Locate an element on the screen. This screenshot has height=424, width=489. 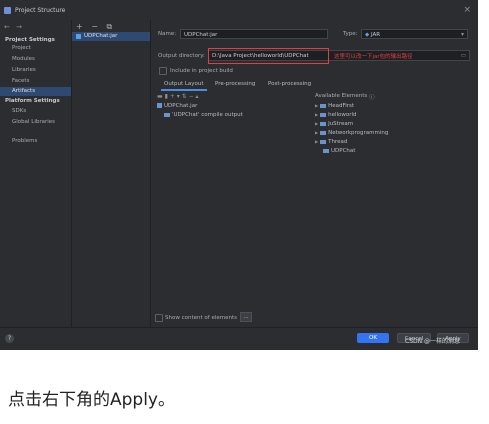
sidebar-item-modules: Modules is located at coordinates (23, 59).